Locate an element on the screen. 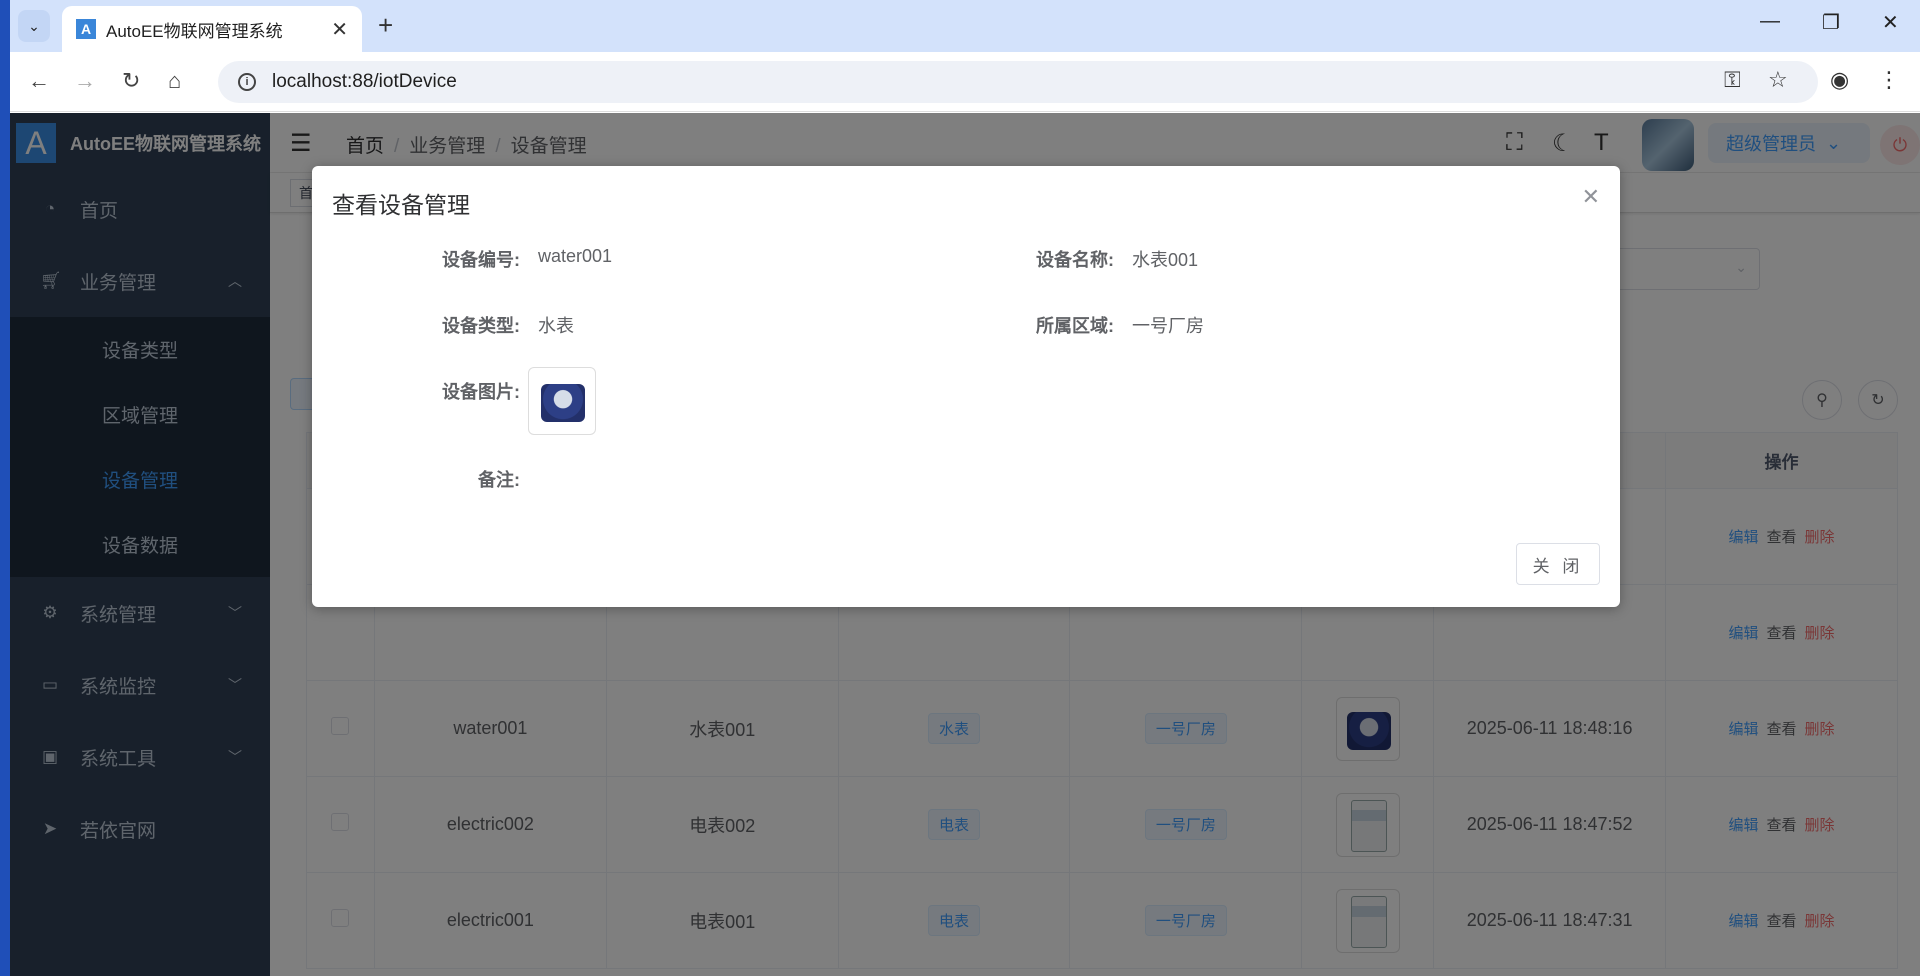 This screenshot has height=976, width=1920. tab-search-button: ⌄ is located at coordinates (34, 26).